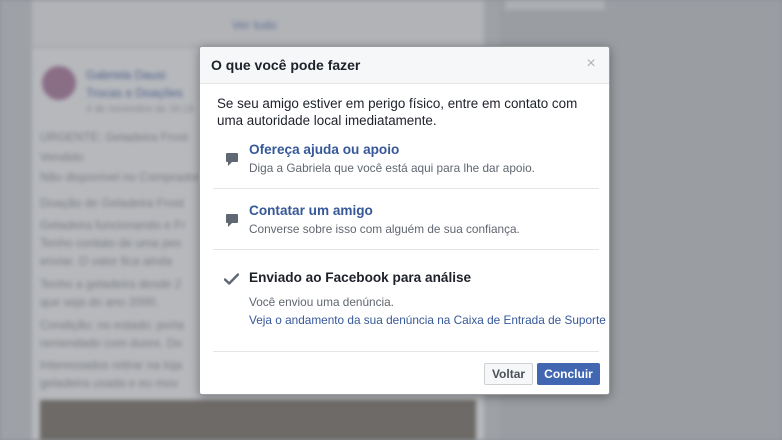  What do you see at coordinates (99, 302) in the screenshot?
I see `post-line: que seja do ano 2000.` at bounding box center [99, 302].